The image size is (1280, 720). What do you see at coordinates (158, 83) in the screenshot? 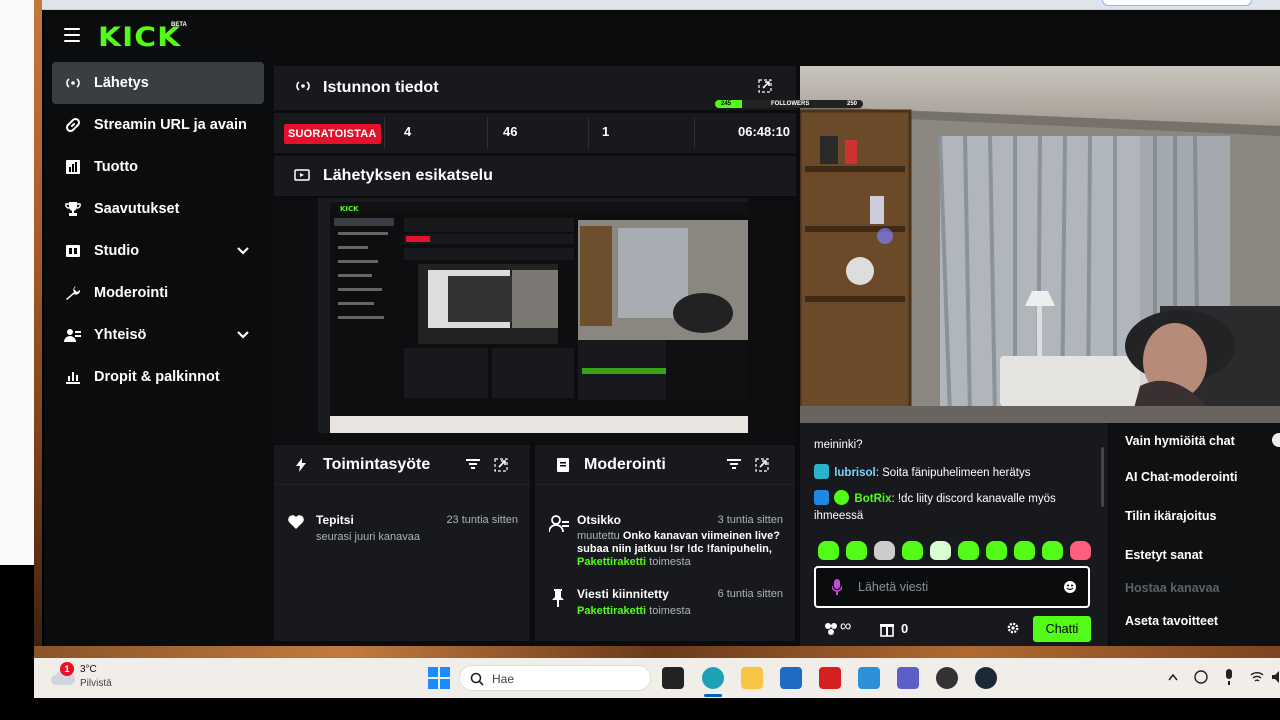
I see `sidebar-item-broadcast: Lähetys` at bounding box center [158, 83].